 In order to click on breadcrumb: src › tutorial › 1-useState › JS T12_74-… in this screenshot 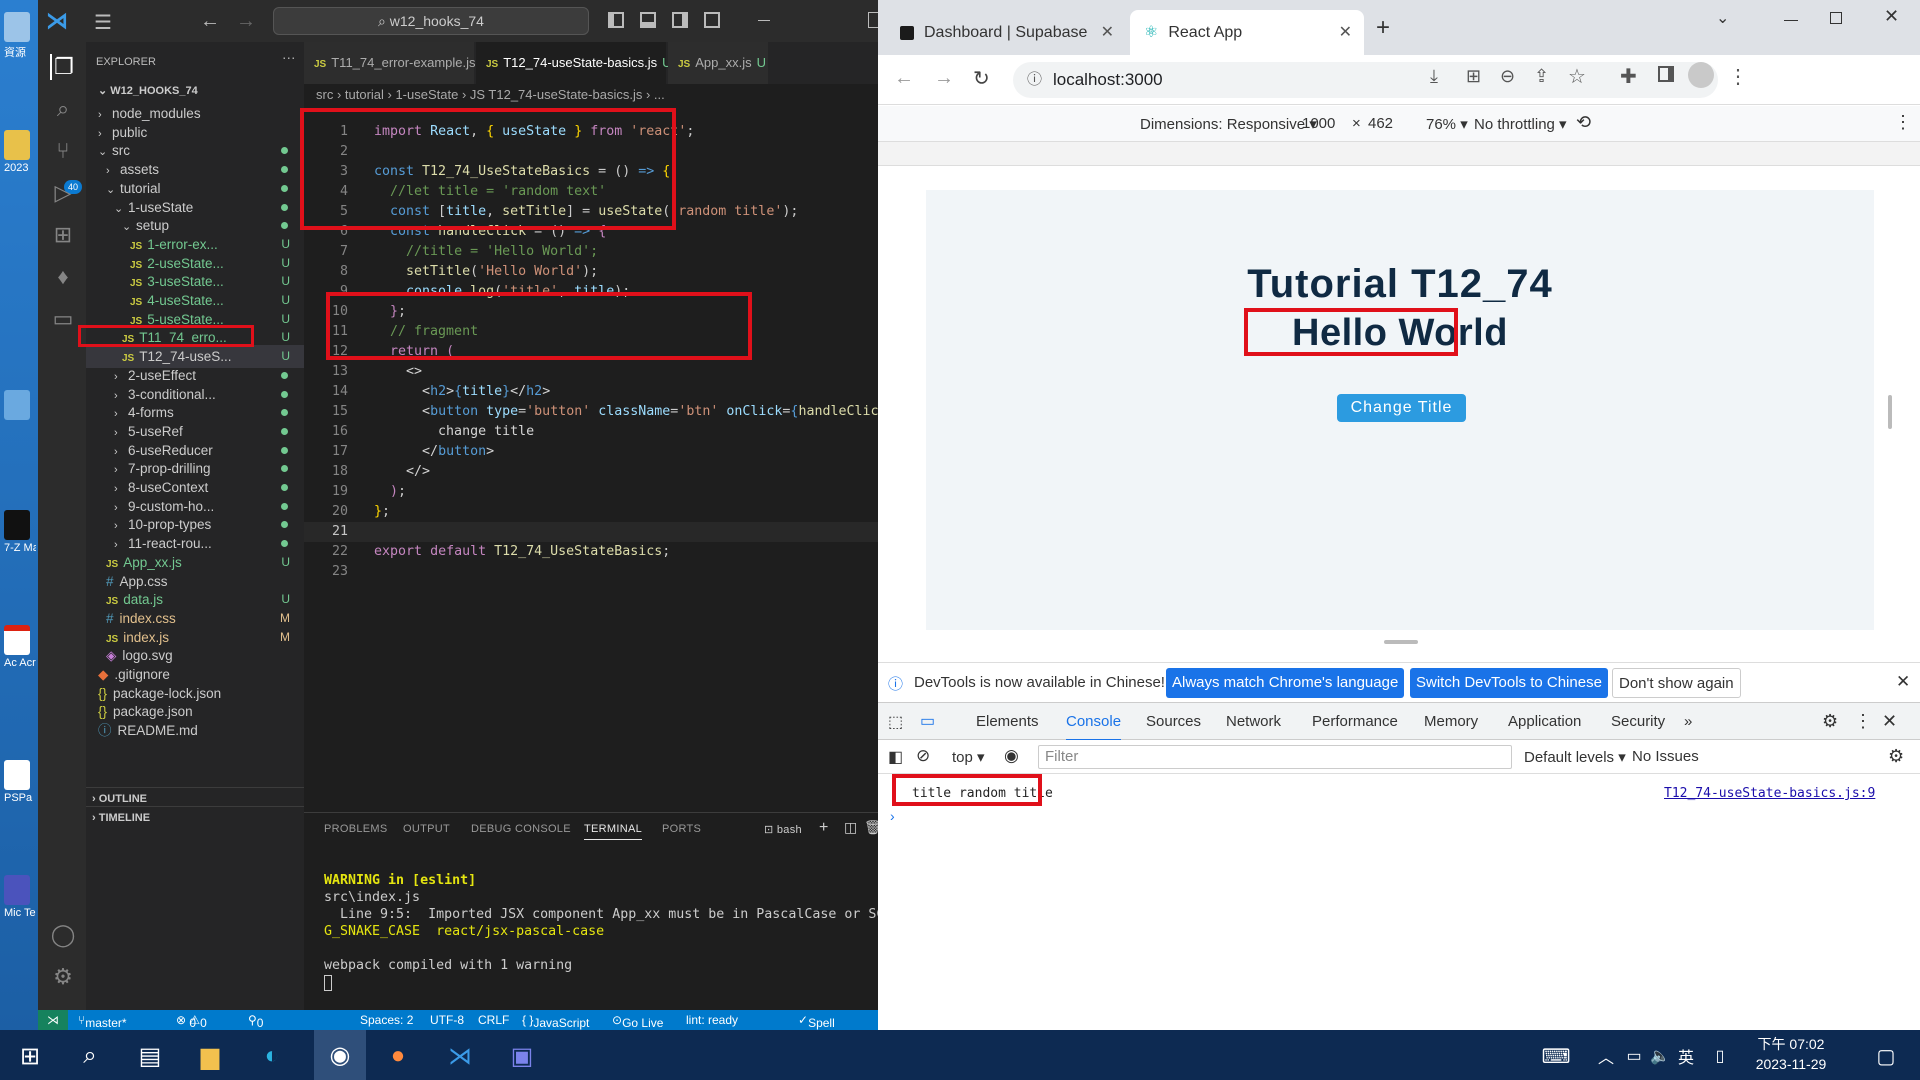, I will do `click(490, 95)`.